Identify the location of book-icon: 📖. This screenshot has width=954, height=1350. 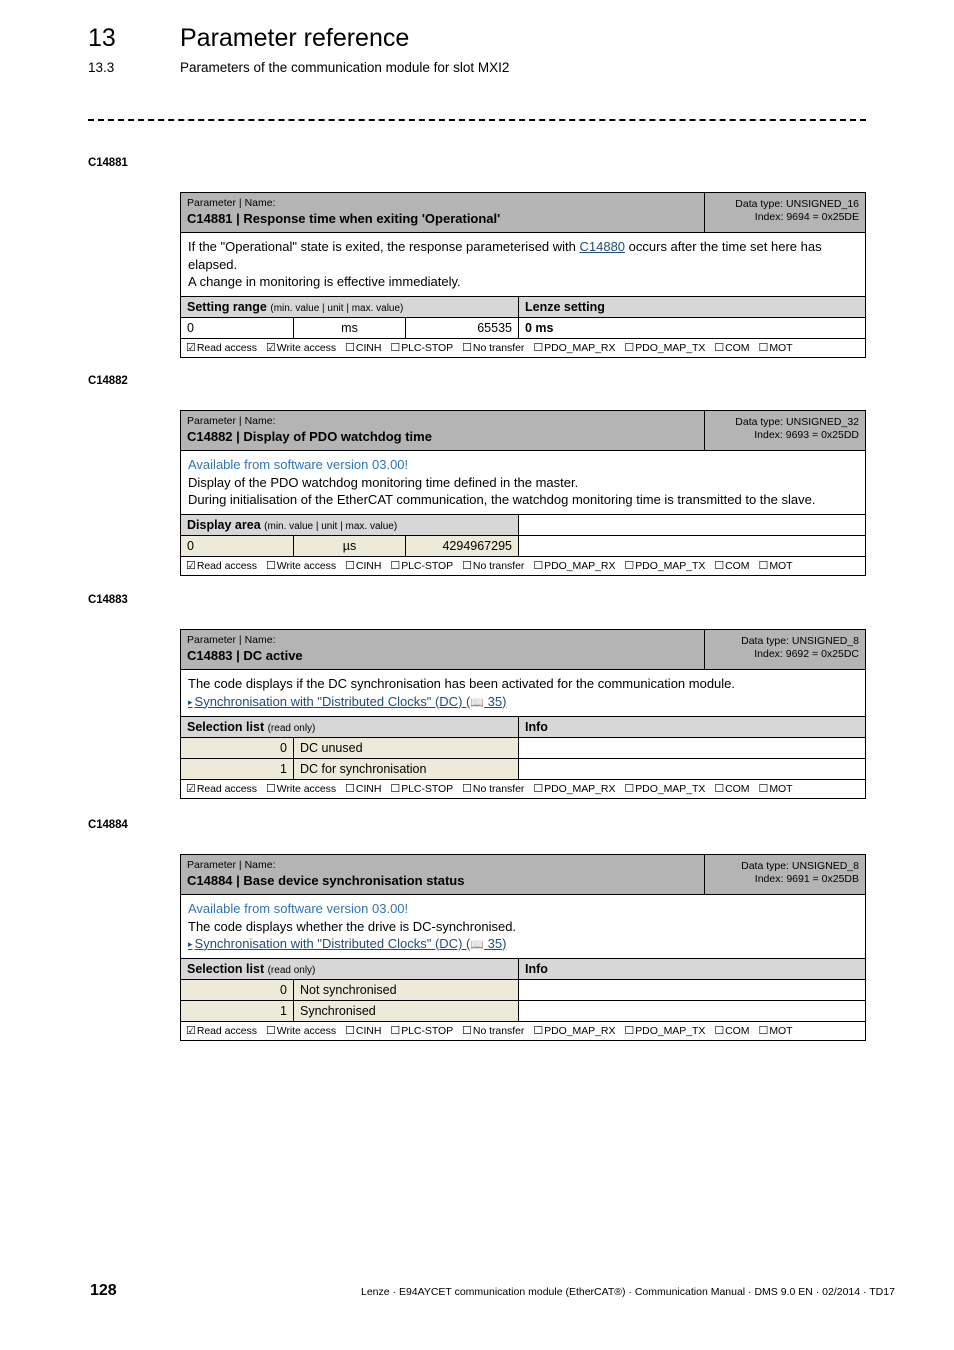
(477, 702).